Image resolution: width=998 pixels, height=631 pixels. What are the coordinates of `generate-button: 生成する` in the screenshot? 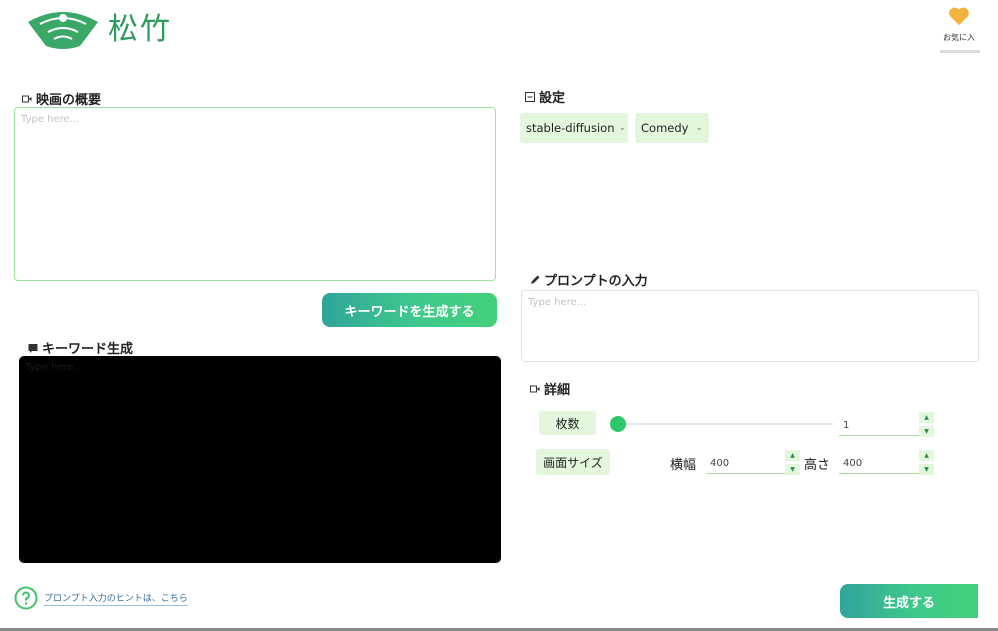 It's located at (909, 601).